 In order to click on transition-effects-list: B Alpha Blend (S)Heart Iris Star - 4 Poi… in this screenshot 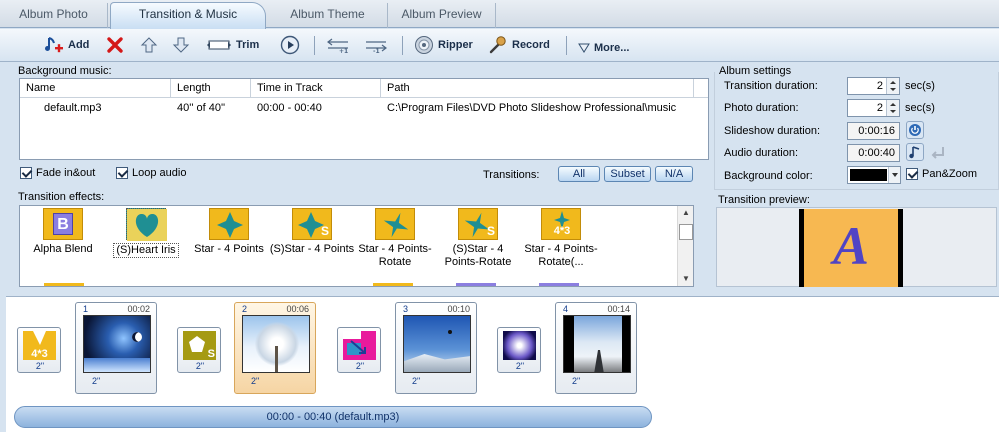, I will do `click(356, 246)`.